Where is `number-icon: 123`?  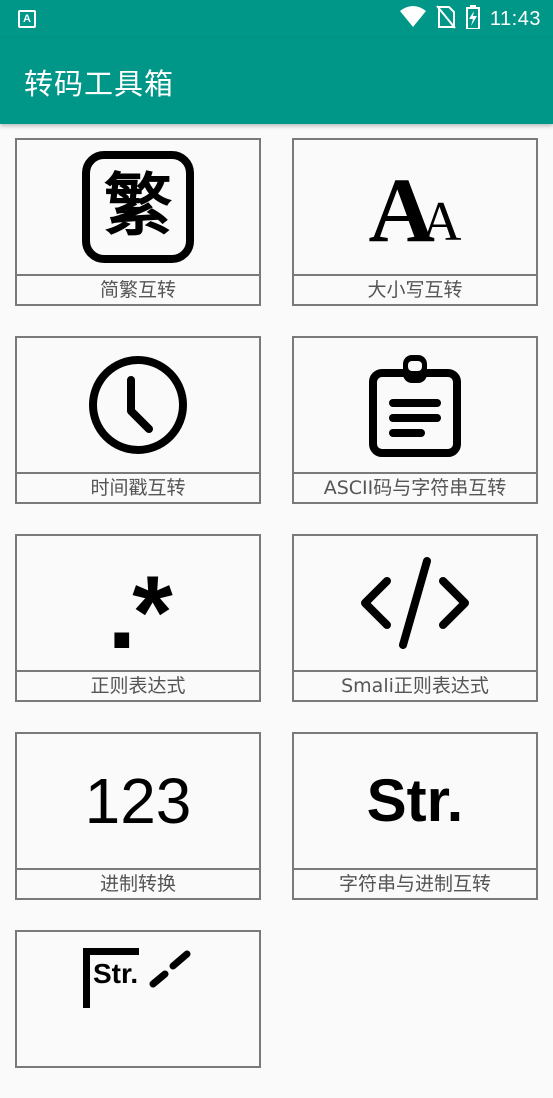 number-icon: 123 is located at coordinates (138, 801).